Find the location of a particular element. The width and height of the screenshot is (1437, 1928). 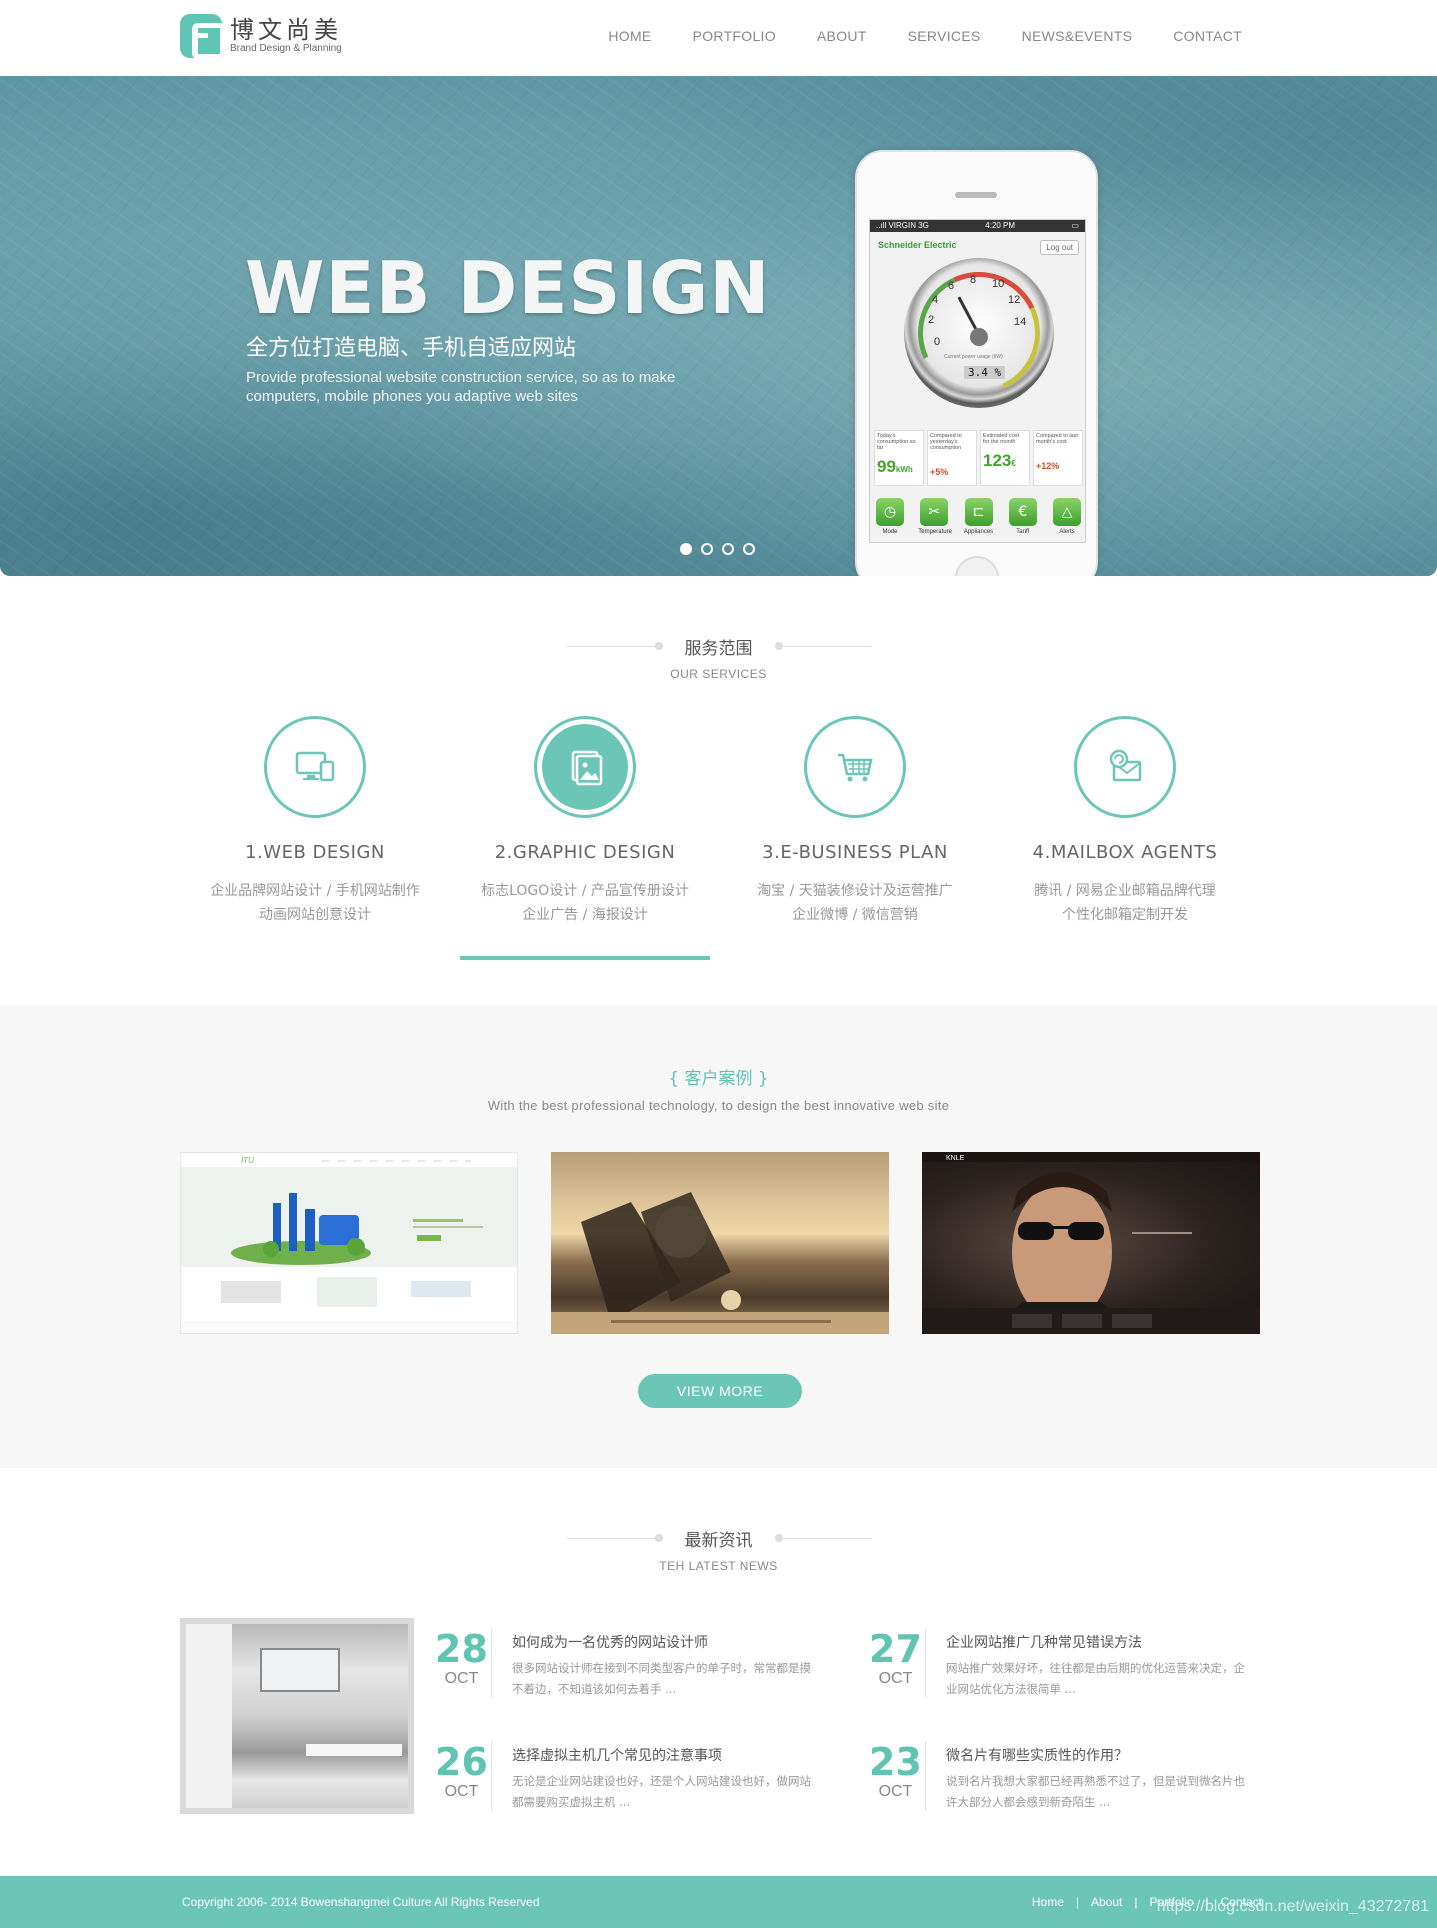

service-title: 3.E-BUSINESS PLAN is located at coordinates (855, 852).